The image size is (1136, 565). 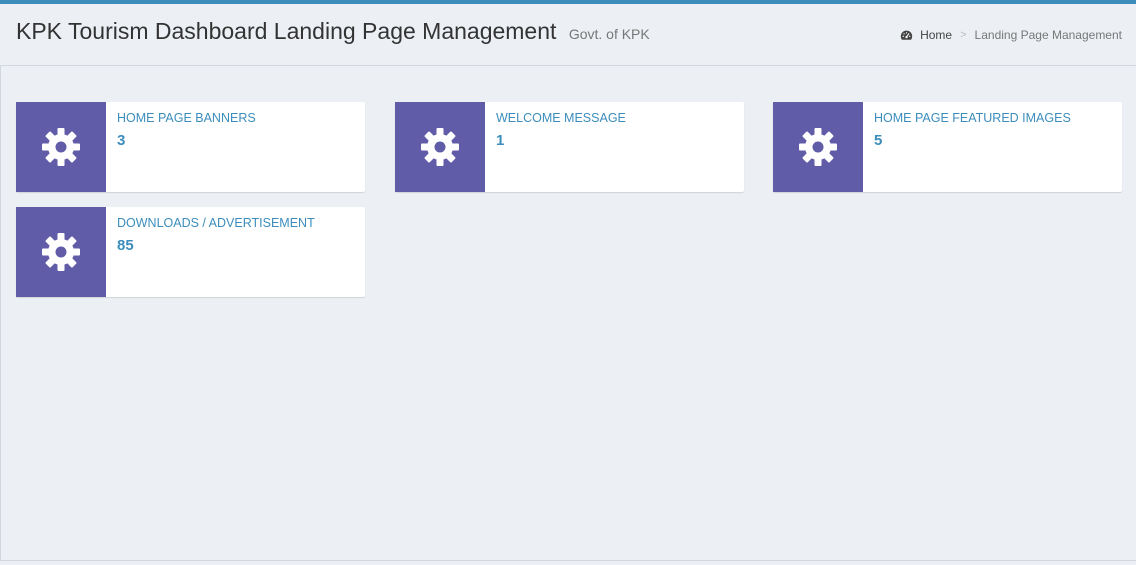 I want to click on info-box-downloads-advertisement: DOWNLOADS / ADVERTISEMENT 85, so click(x=190, y=252).